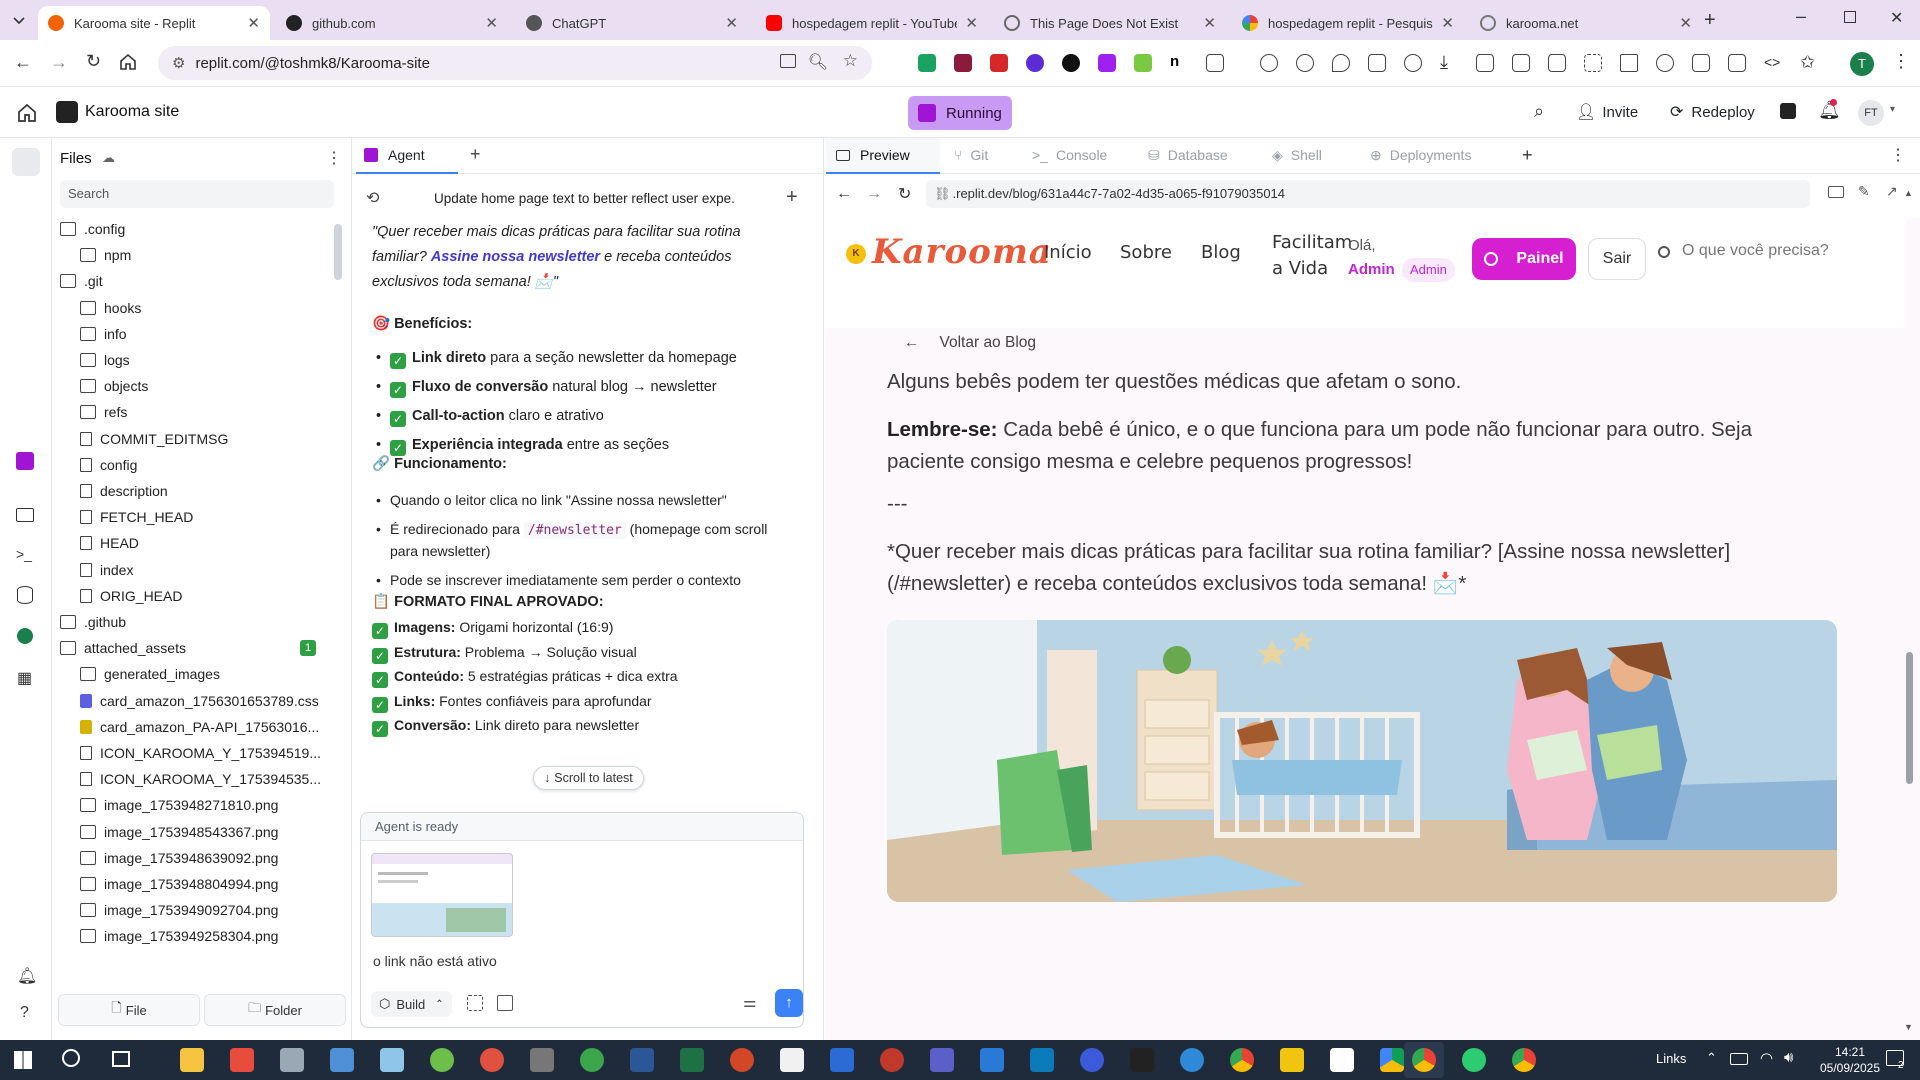  What do you see at coordinates (1617, 259) in the screenshot?
I see `logout-button: Sair` at bounding box center [1617, 259].